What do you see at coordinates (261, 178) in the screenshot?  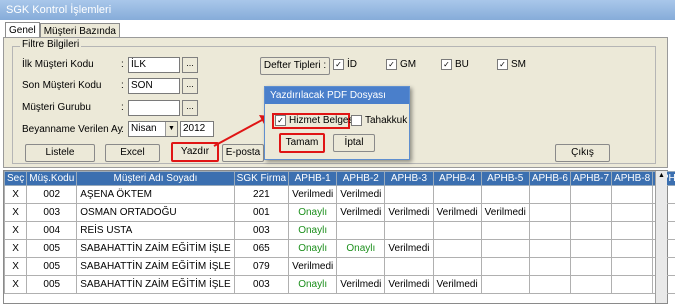 I see `column-header: SGK Firma` at bounding box center [261, 178].